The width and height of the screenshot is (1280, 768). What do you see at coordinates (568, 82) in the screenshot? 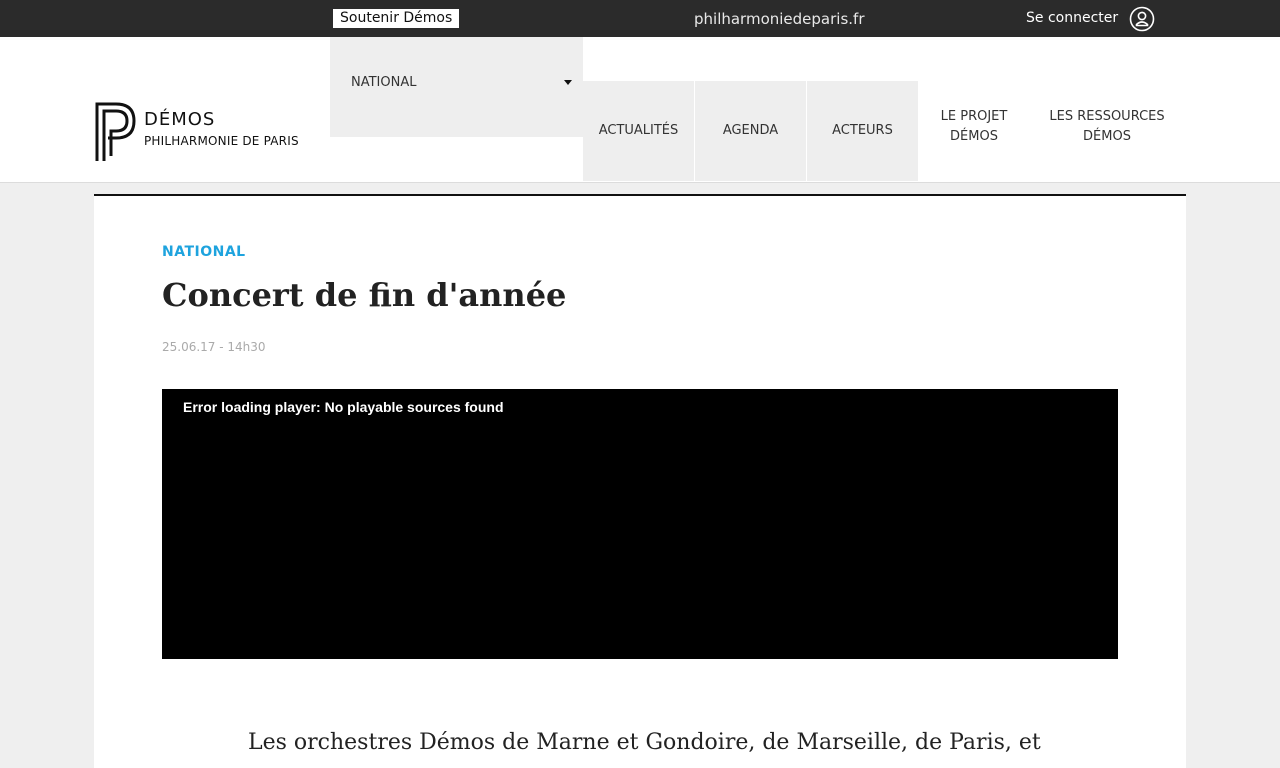
I see `caret-down-icon` at bounding box center [568, 82].